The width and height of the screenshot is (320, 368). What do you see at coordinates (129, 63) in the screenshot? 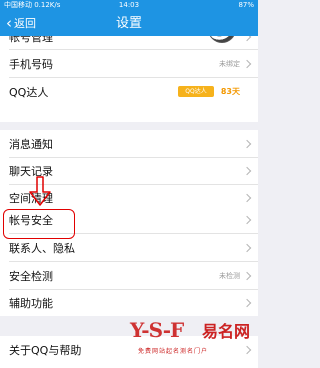
I see `settings-row-phone-number: 手机号码 未绑定` at bounding box center [129, 63].